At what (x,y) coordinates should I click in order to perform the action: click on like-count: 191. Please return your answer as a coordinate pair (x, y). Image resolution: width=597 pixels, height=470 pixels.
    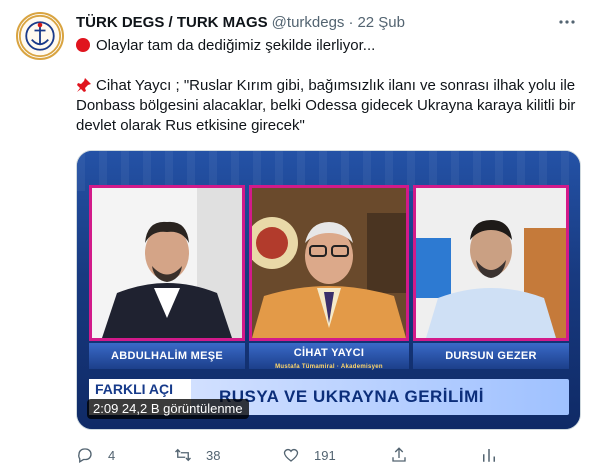
    Looking at the image, I should click on (325, 455).